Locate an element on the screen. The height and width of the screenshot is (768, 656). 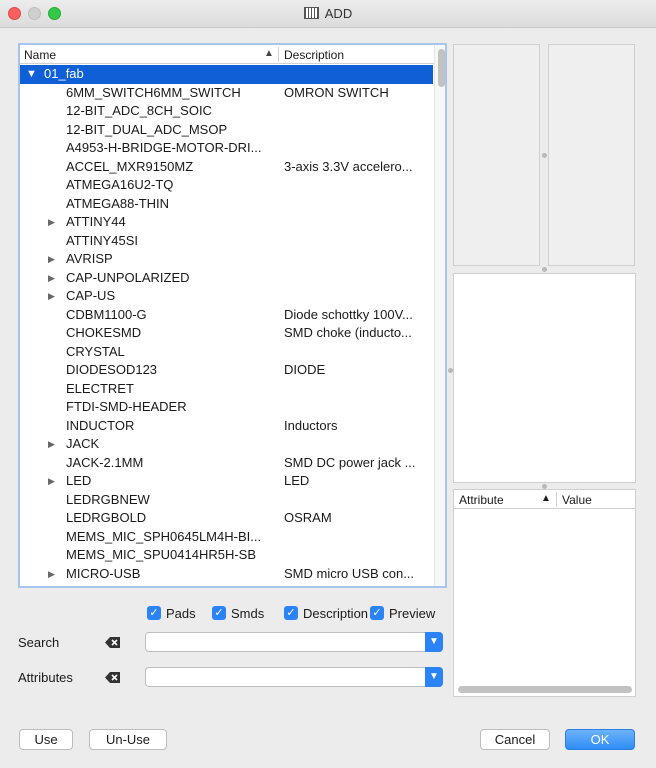
tree-vertical-scrollbar is located at coordinates (439, 315).